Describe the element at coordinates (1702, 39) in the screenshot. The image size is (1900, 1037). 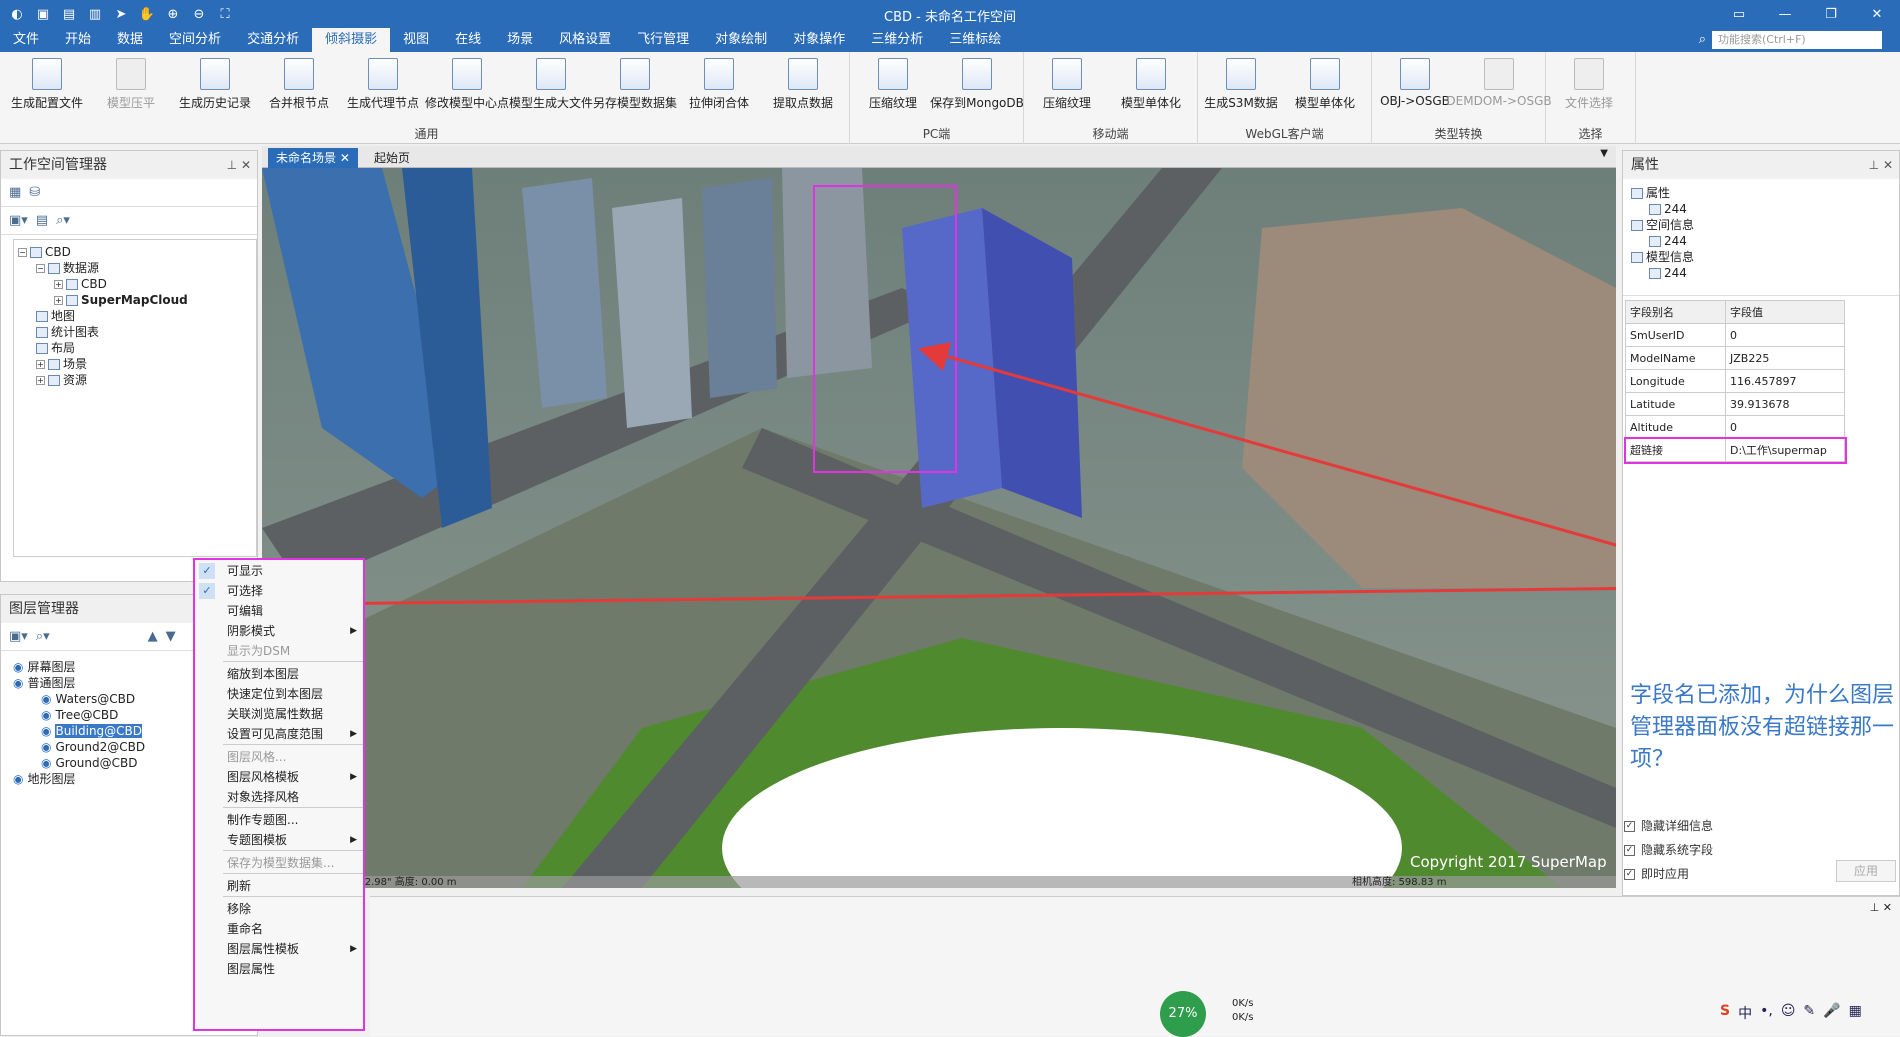
I see `search-icon: ⌕` at that location.